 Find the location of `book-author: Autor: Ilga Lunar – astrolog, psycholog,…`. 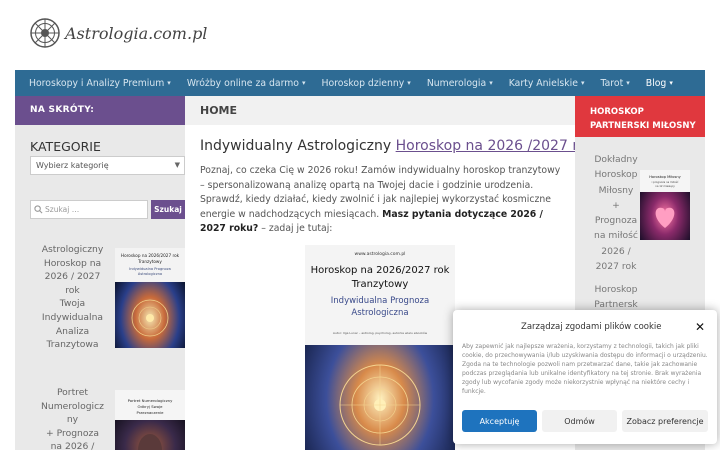

book-author: Autor: Ilga Lunar – astrolog, psycholog,… is located at coordinates (380, 333).